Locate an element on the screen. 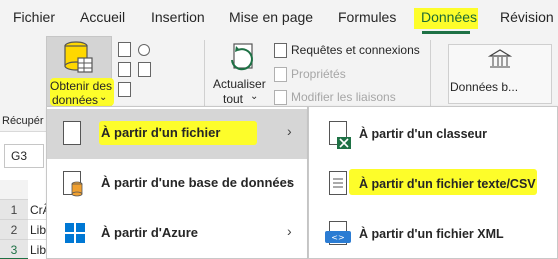 The height and width of the screenshot is (259, 558). database-stack-icon is located at coordinates (78, 57).